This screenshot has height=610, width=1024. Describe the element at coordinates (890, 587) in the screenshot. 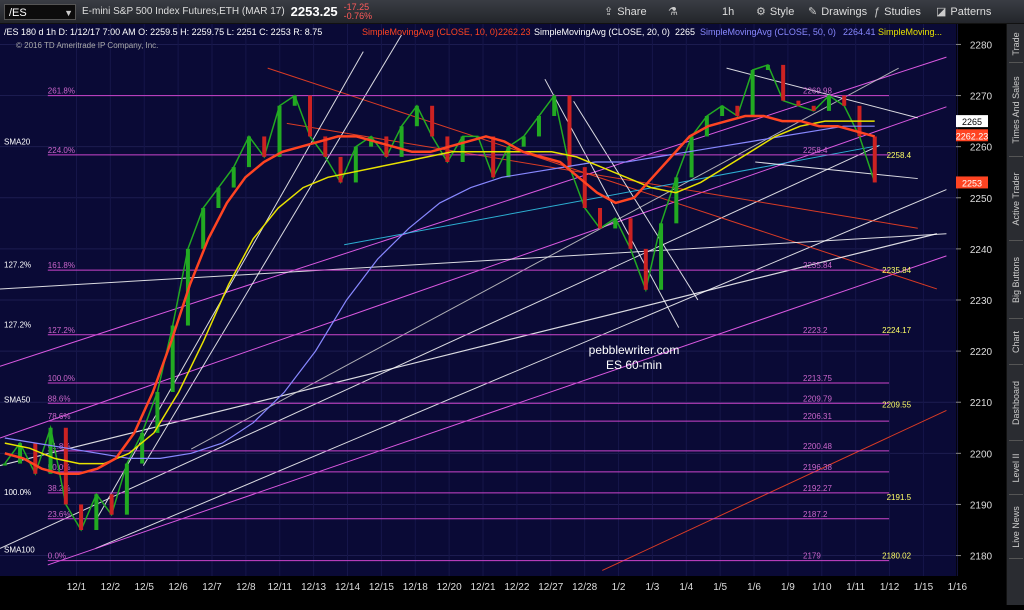

I see `x-tick-label: 1/12` at that location.